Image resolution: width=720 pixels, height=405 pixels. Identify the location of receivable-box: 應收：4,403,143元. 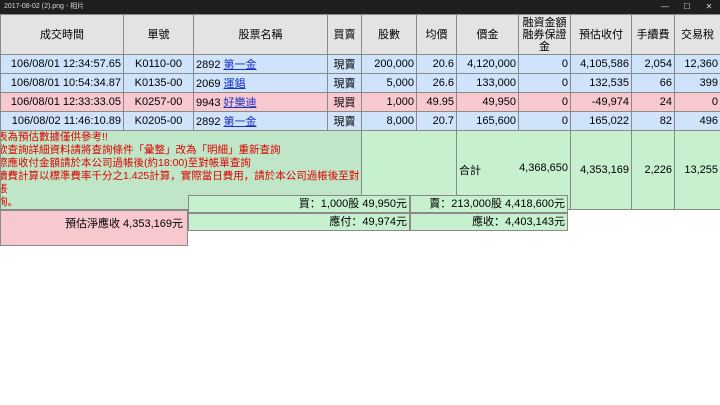
(489, 222).